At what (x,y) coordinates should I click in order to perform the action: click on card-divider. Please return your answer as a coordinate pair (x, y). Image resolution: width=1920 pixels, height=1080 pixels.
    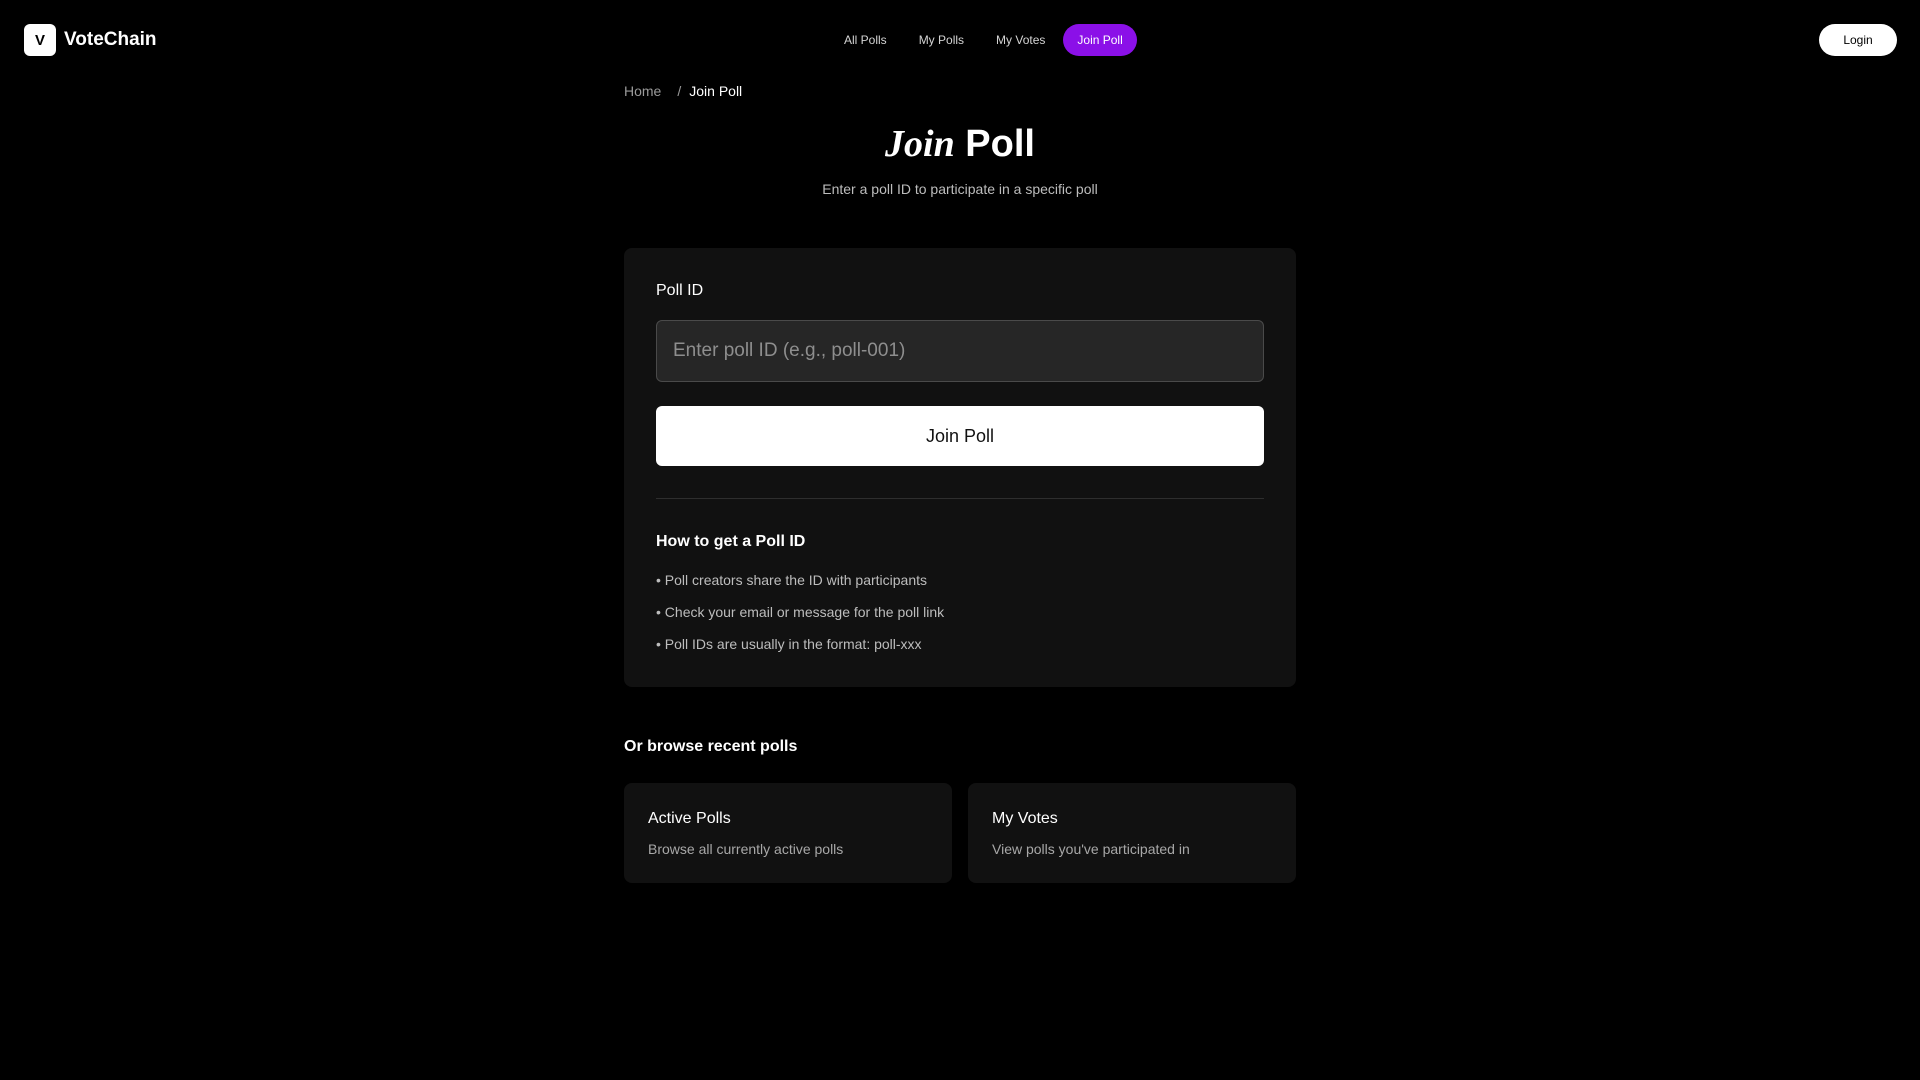
    Looking at the image, I should click on (960, 498).